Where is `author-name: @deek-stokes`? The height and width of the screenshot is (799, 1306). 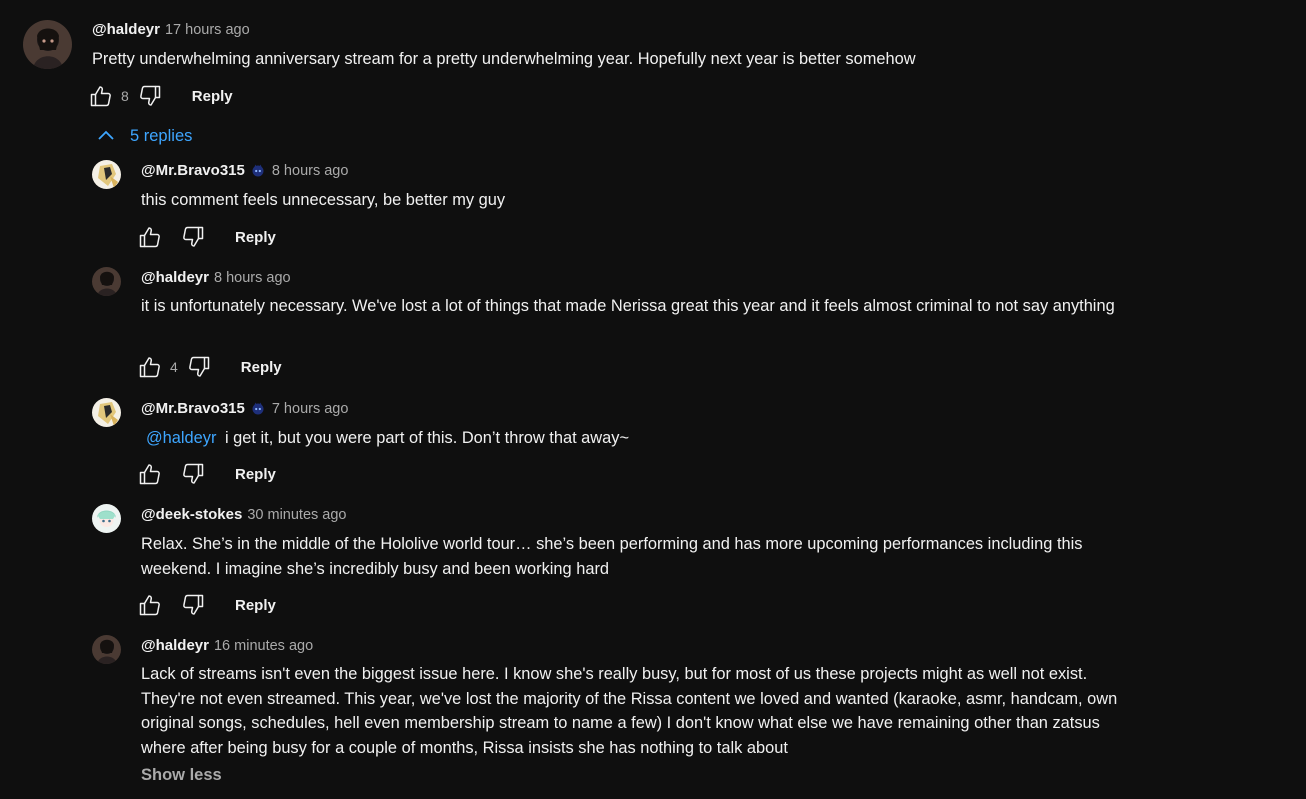 author-name: @deek-stokes is located at coordinates (191, 514).